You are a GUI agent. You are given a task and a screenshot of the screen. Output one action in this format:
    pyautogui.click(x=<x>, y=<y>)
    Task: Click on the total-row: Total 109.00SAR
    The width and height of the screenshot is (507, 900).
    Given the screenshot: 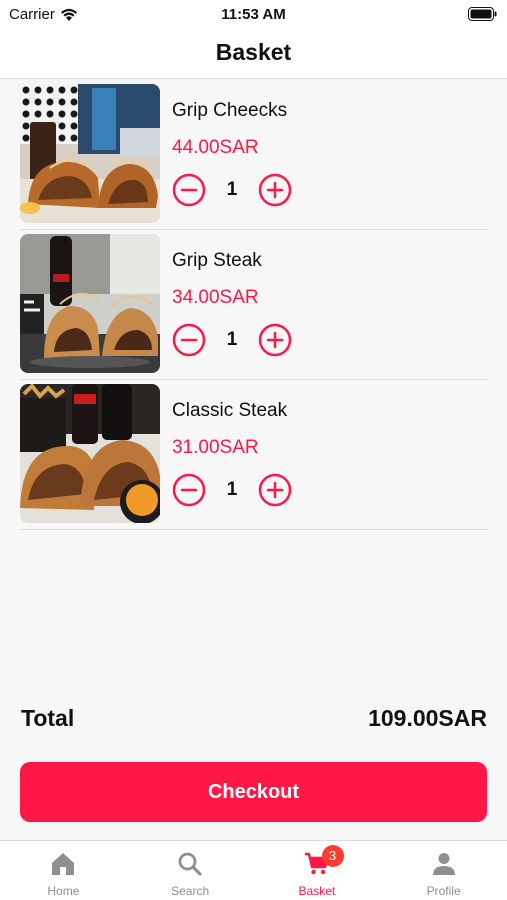 What is the action you would take?
    pyautogui.click(x=254, y=720)
    